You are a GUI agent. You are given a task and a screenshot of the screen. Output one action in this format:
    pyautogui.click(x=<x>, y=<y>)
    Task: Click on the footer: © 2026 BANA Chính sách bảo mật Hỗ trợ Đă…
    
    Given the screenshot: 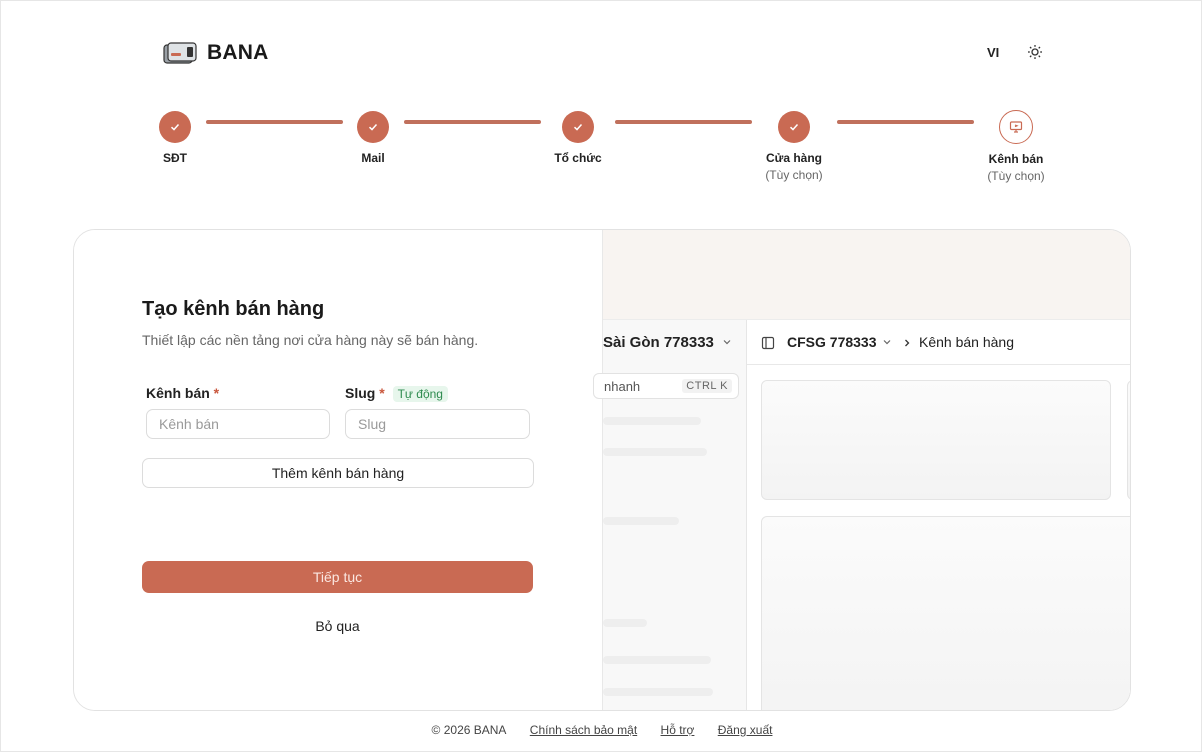 What is the action you would take?
    pyautogui.click(x=601, y=730)
    